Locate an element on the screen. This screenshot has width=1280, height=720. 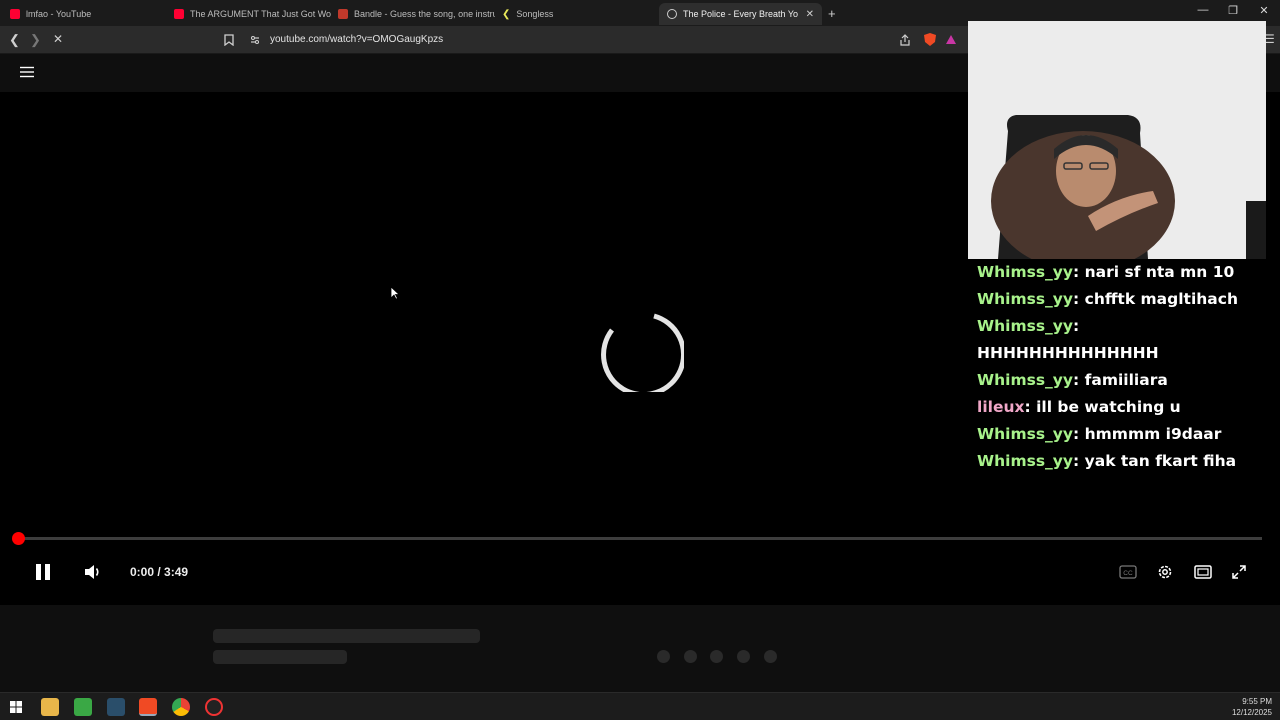
minimize-button: — is located at coordinates (1203, 10).